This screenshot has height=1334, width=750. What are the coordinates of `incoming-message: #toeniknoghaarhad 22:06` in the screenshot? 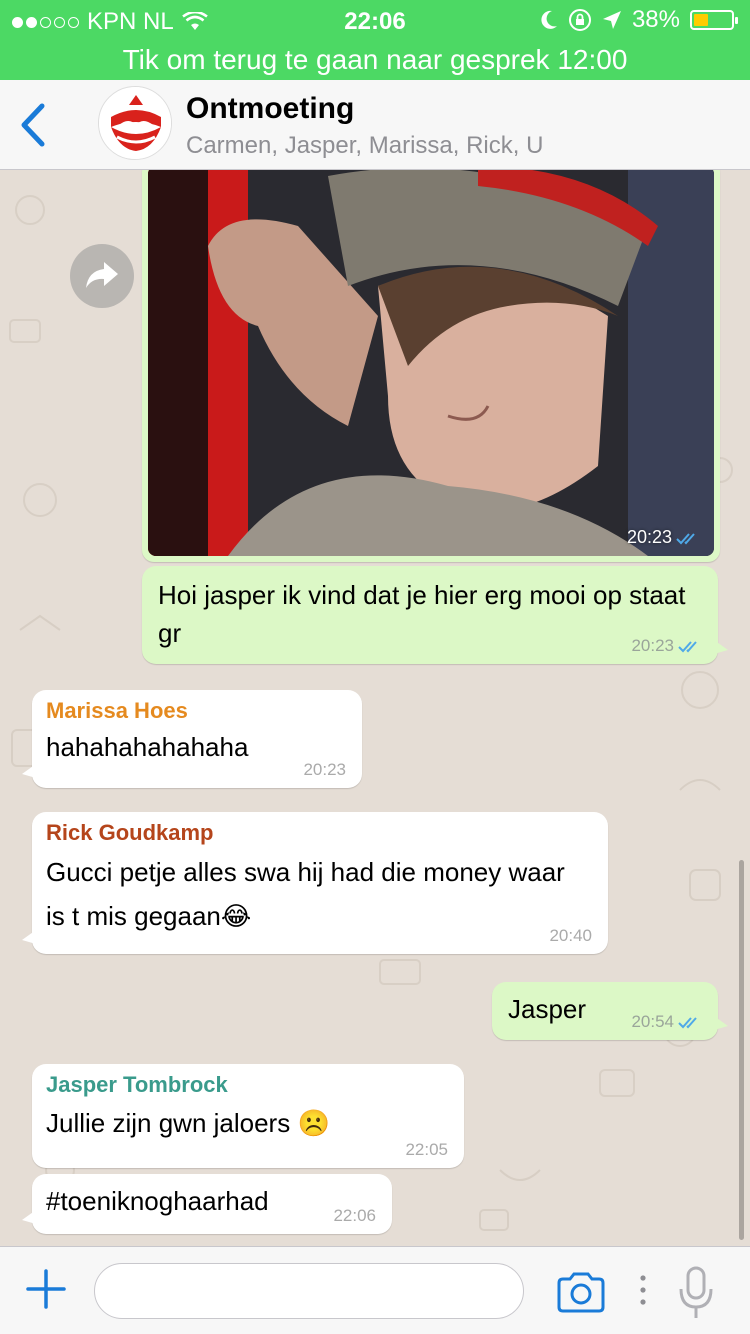 It's located at (207, 1204).